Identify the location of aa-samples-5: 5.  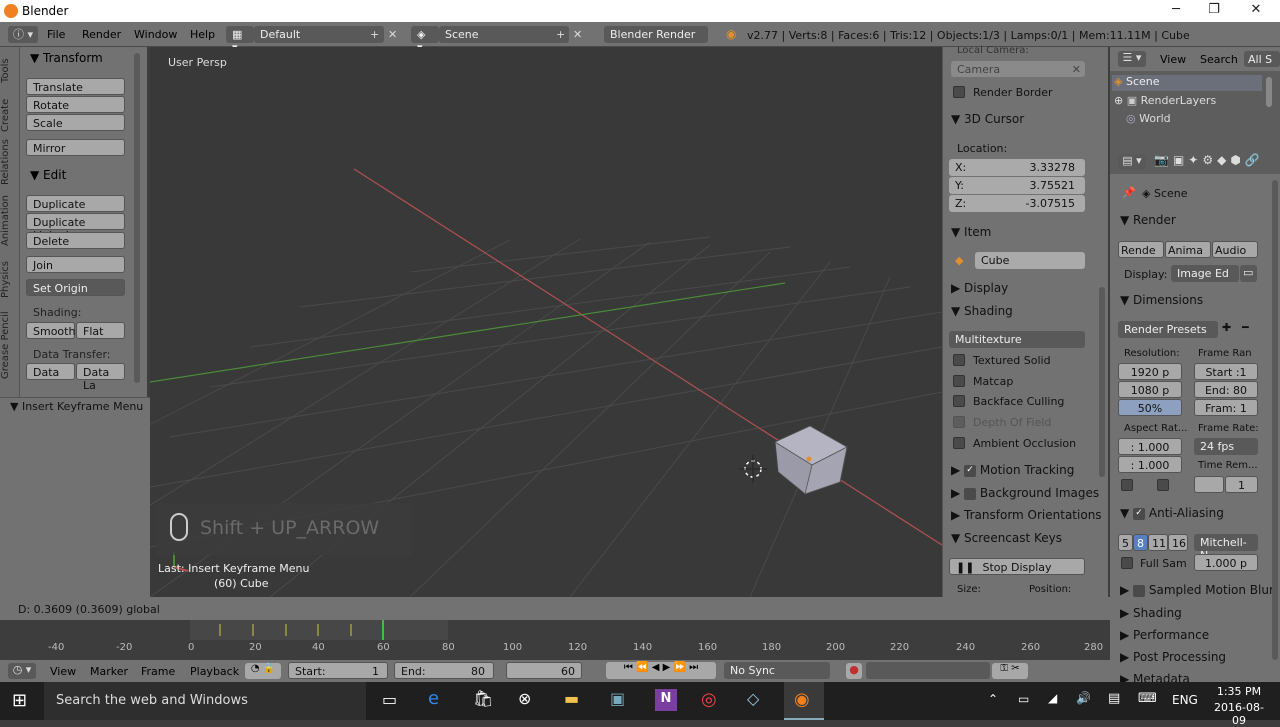
(1125, 542).